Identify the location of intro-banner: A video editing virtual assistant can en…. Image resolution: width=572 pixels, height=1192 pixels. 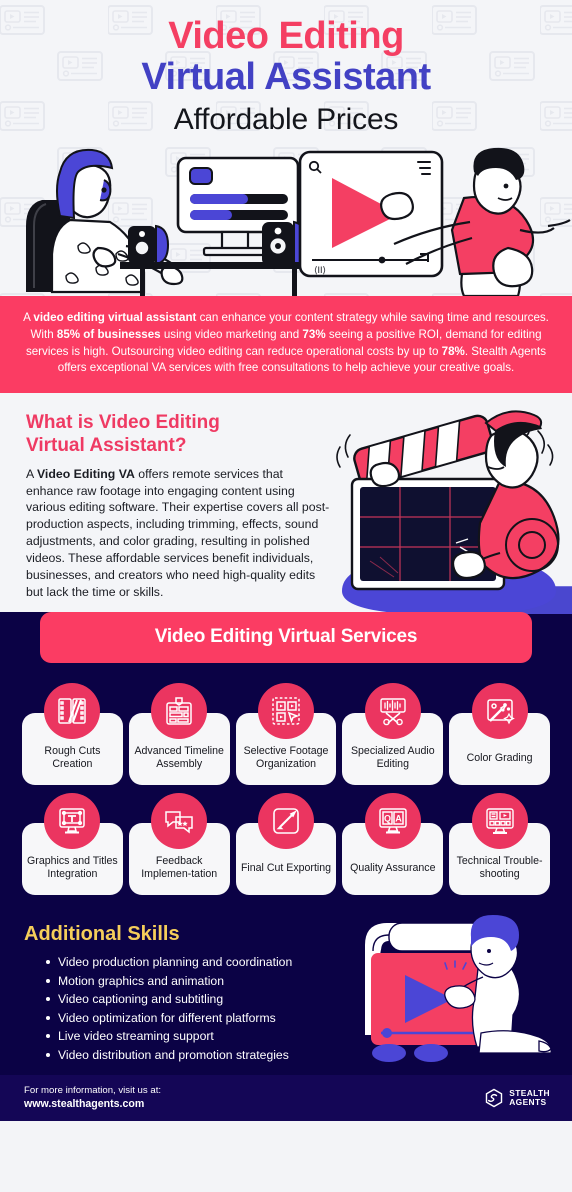
(286, 345).